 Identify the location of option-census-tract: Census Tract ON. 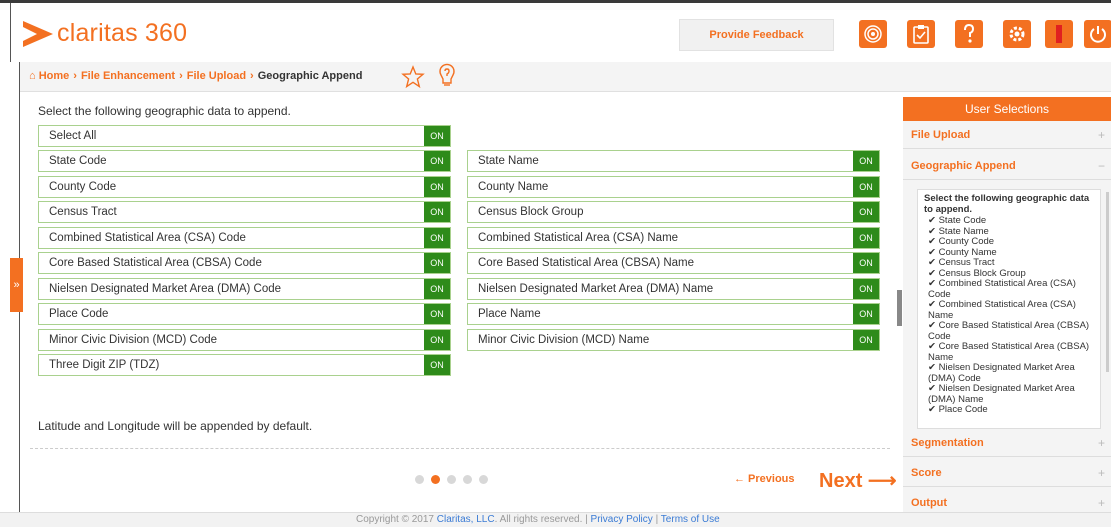
(244, 212).